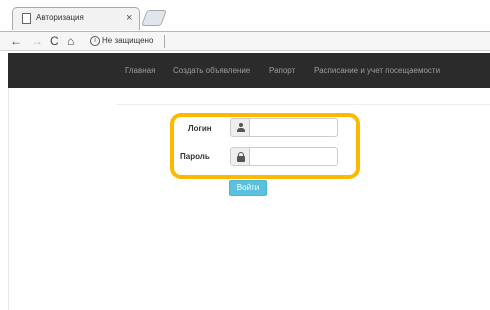 Image resolution: width=490 pixels, height=310 pixels. Describe the element at coordinates (95, 41) in the screenshot. I see `info-icon: i` at that location.